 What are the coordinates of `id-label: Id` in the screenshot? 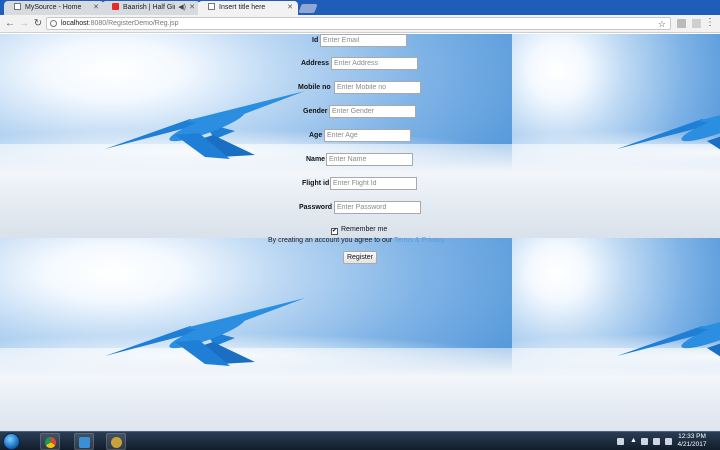 It's located at (315, 40).